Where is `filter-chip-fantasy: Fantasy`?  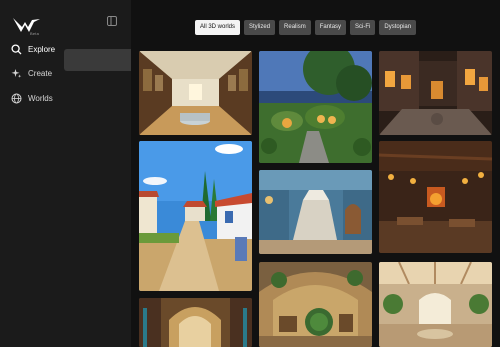
filter-chip-fantasy: Fantasy is located at coordinates (330, 27).